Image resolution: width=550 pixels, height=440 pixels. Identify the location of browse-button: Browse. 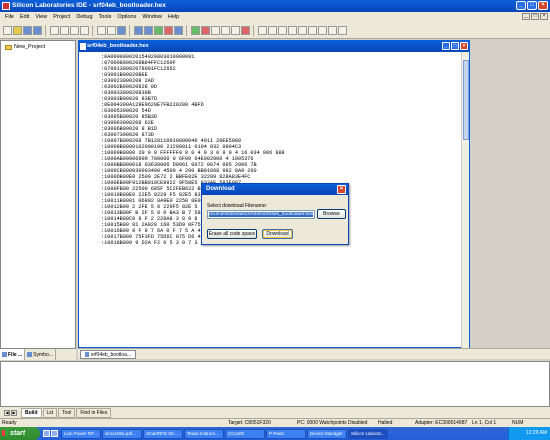
(331, 214).